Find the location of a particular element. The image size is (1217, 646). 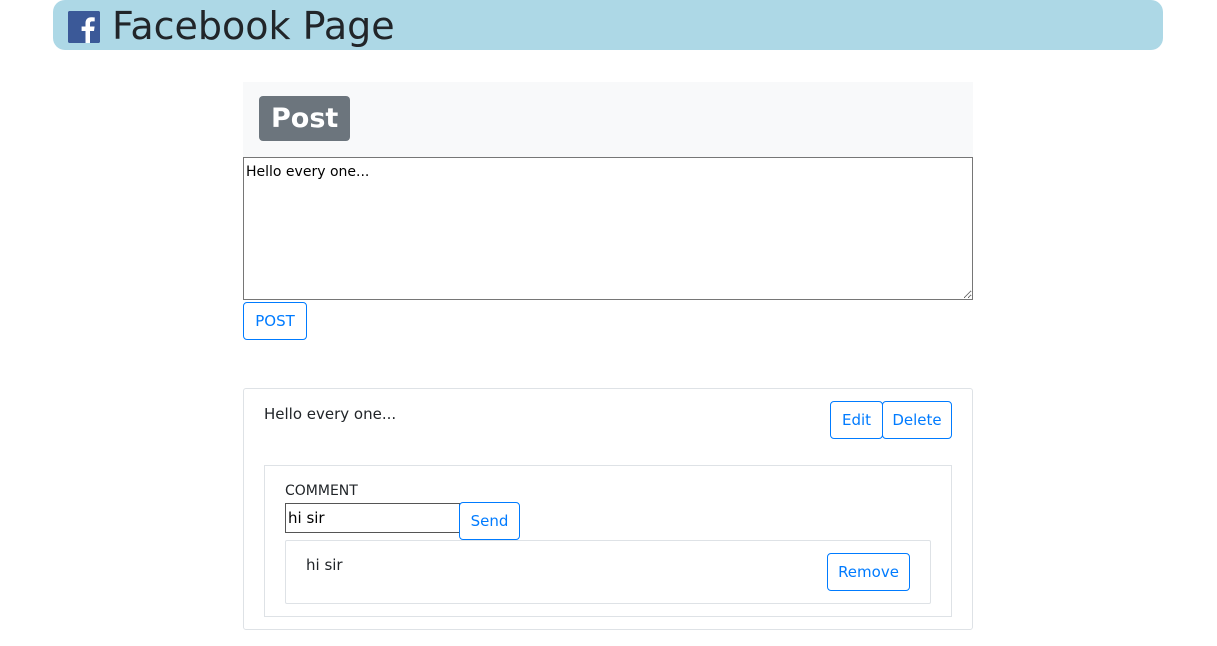

page-title: Facebook Page is located at coordinates (253, 26).